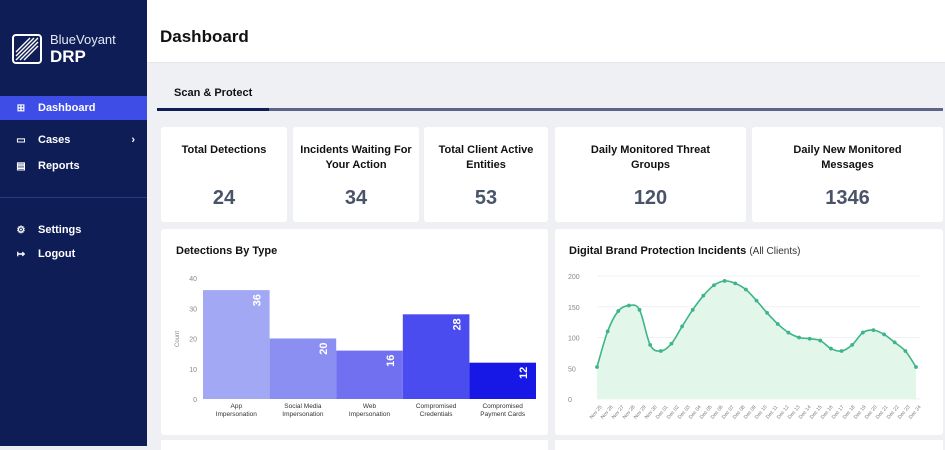 The image size is (945, 450). What do you see at coordinates (213, 109) in the screenshot?
I see `tab-active-indicator` at bounding box center [213, 109].